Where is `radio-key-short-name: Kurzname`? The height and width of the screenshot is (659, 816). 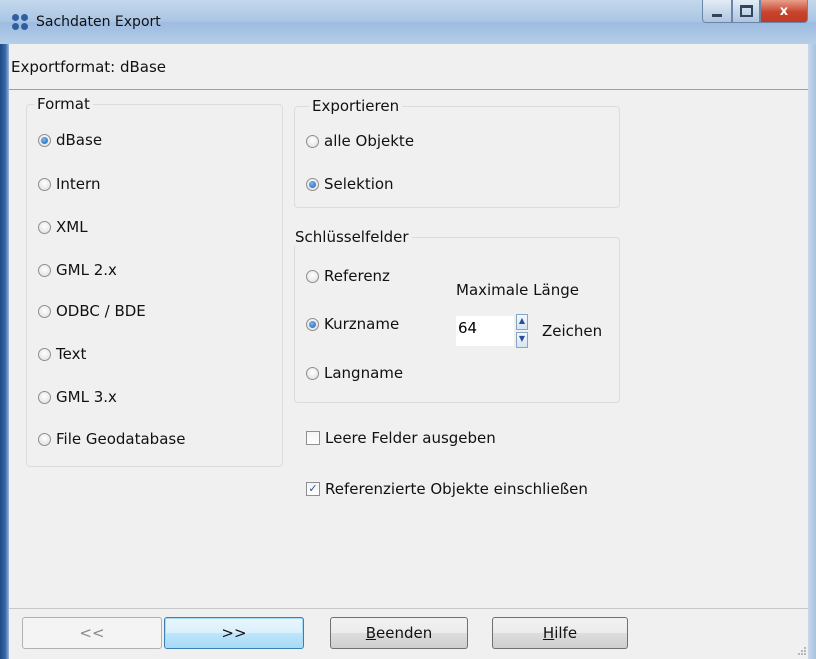
radio-key-short-name: Kurzname is located at coordinates (352, 324).